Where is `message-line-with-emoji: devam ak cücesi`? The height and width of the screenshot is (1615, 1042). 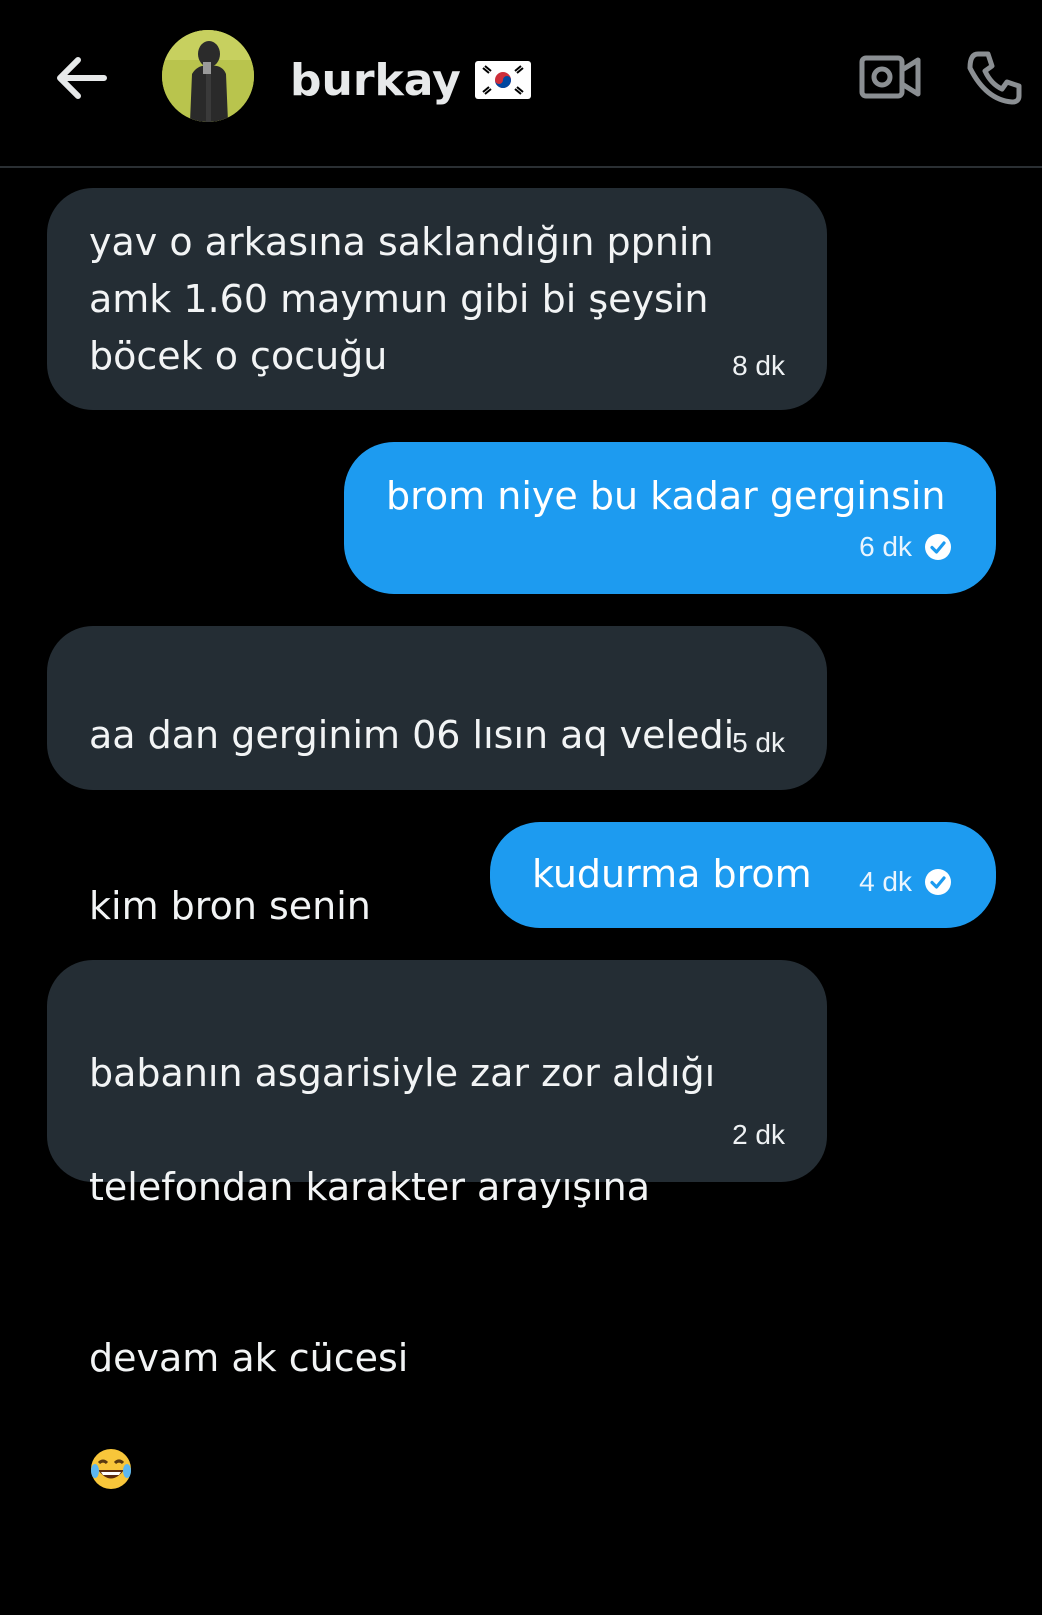 message-line-with-emoji: devam ak cücesi is located at coordinates (449, 1415).